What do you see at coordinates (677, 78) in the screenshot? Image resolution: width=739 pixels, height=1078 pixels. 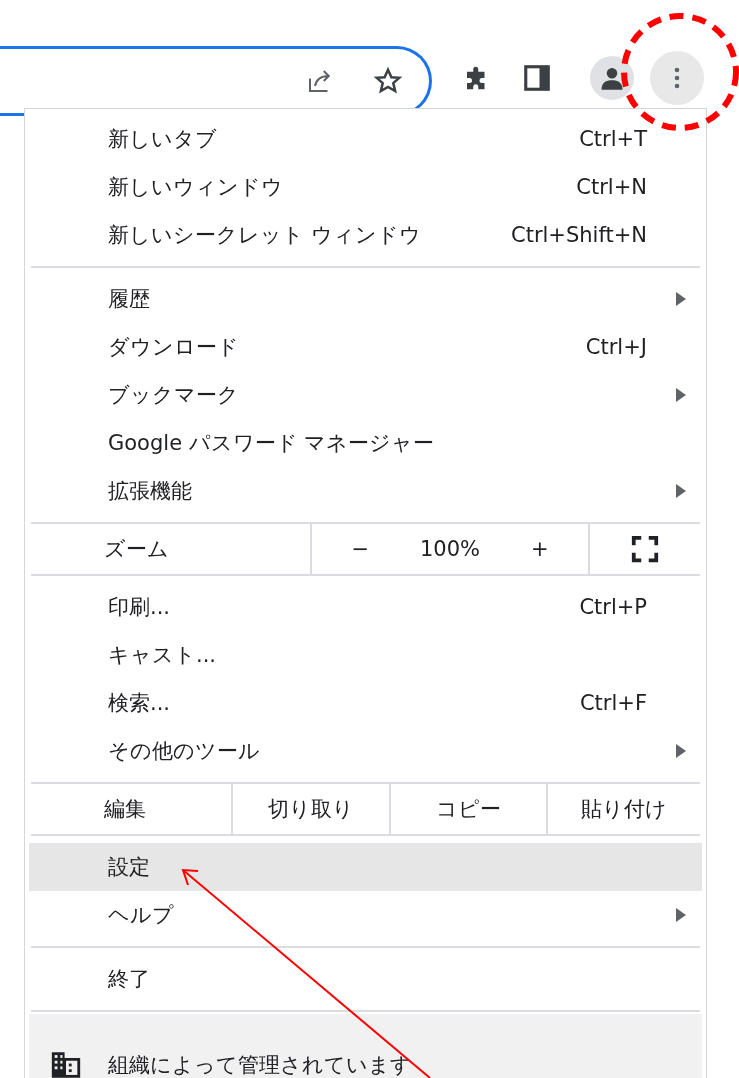 I see `more-vertical-icon` at bounding box center [677, 78].